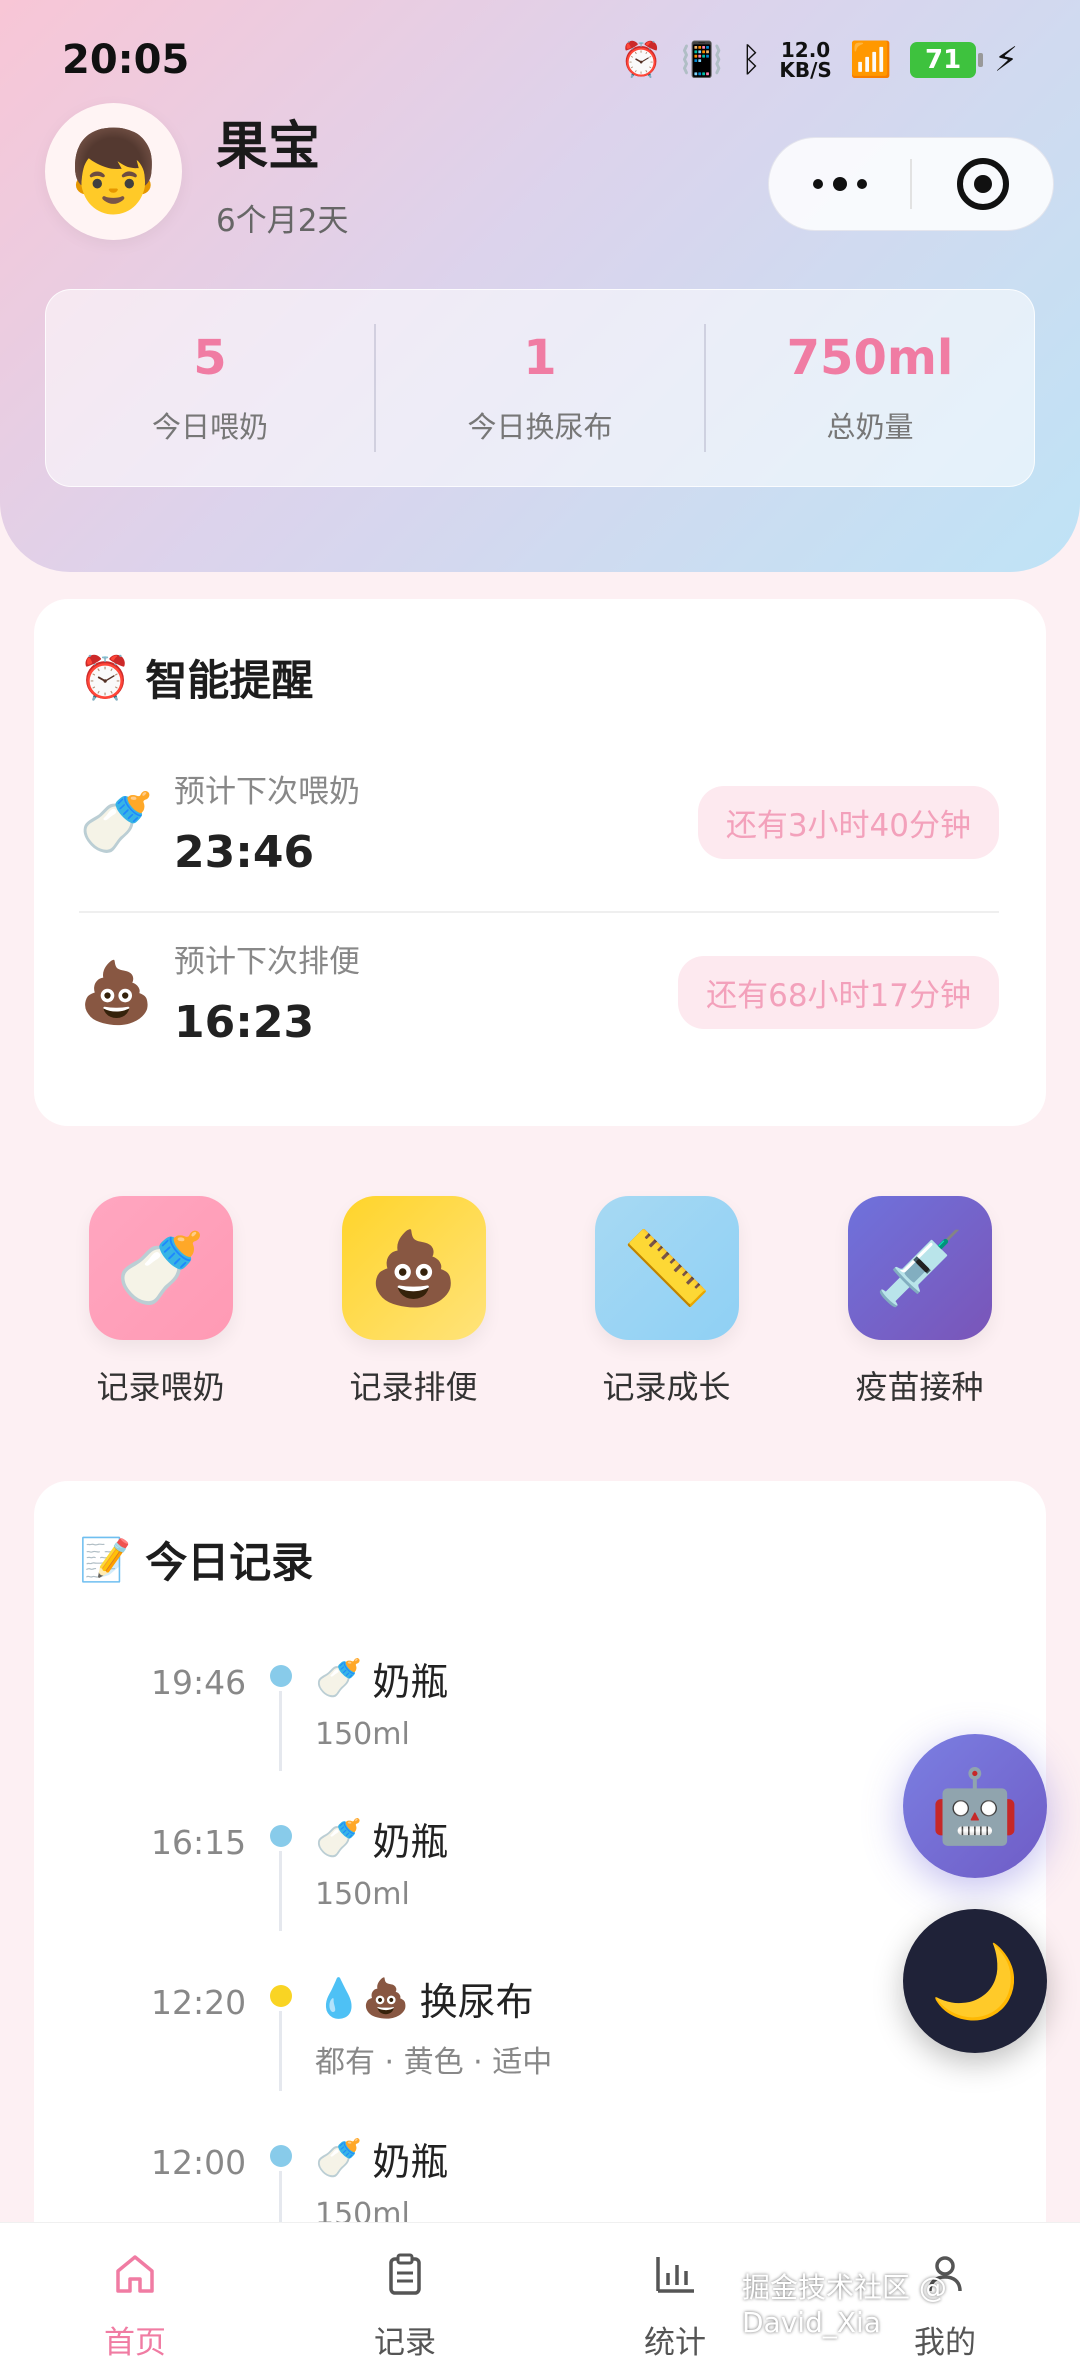 Image resolution: width=1080 pixels, height=2376 pixels. I want to click on vaccination-button: 💉 疫苗接种, so click(920, 1306).